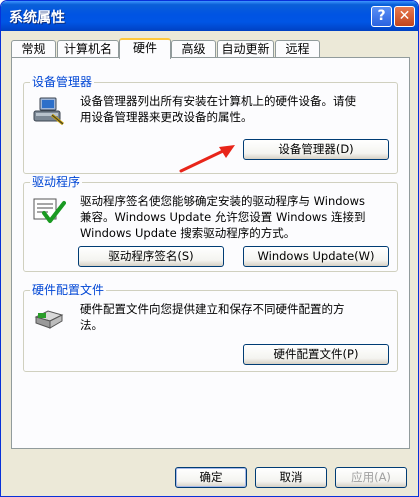 This screenshot has height=497, width=419. I want to click on tab-general: 常规, so click(33, 49).